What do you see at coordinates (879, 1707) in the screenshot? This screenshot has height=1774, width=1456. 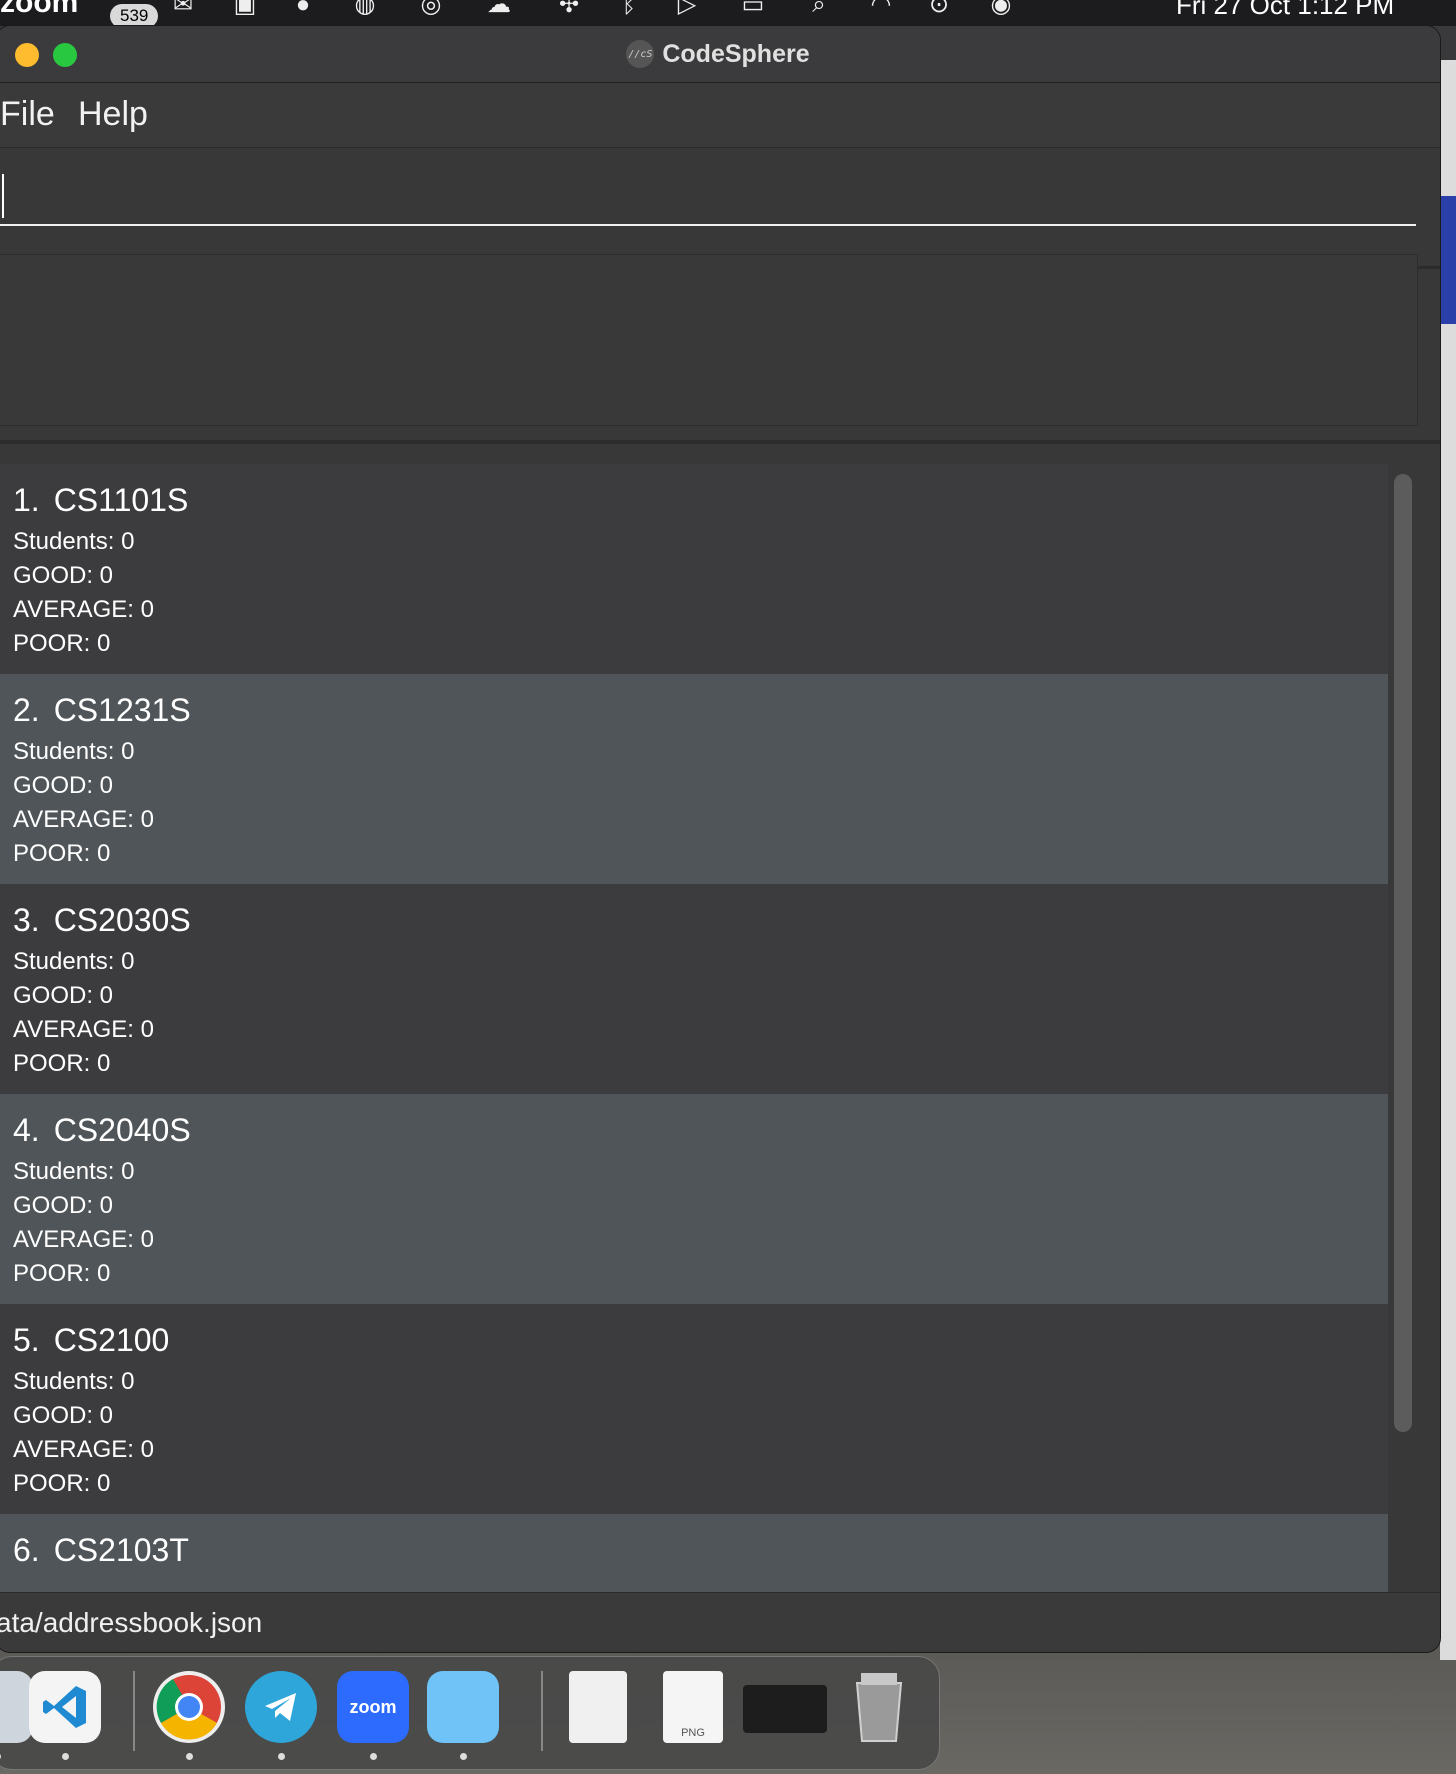 I see `trash-icon` at bounding box center [879, 1707].